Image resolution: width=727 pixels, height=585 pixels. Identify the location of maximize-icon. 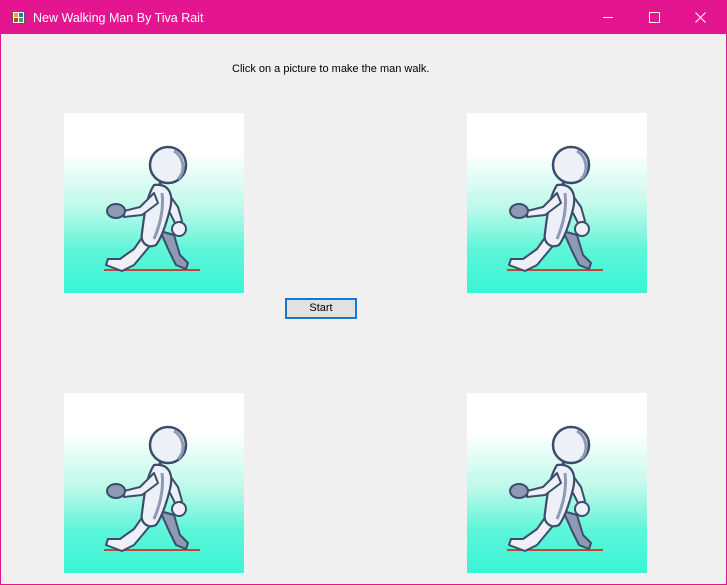
(654, 17).